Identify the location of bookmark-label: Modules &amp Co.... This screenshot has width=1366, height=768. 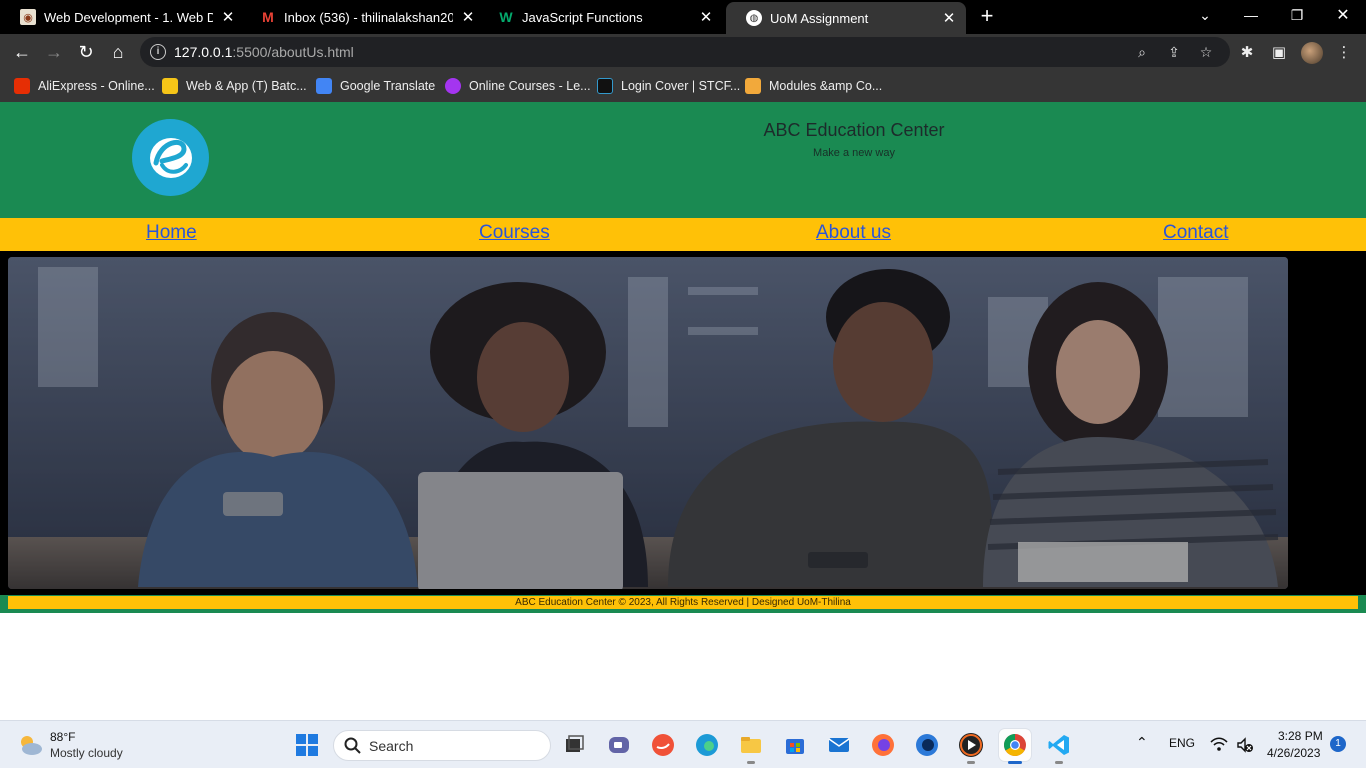
(826, 86).